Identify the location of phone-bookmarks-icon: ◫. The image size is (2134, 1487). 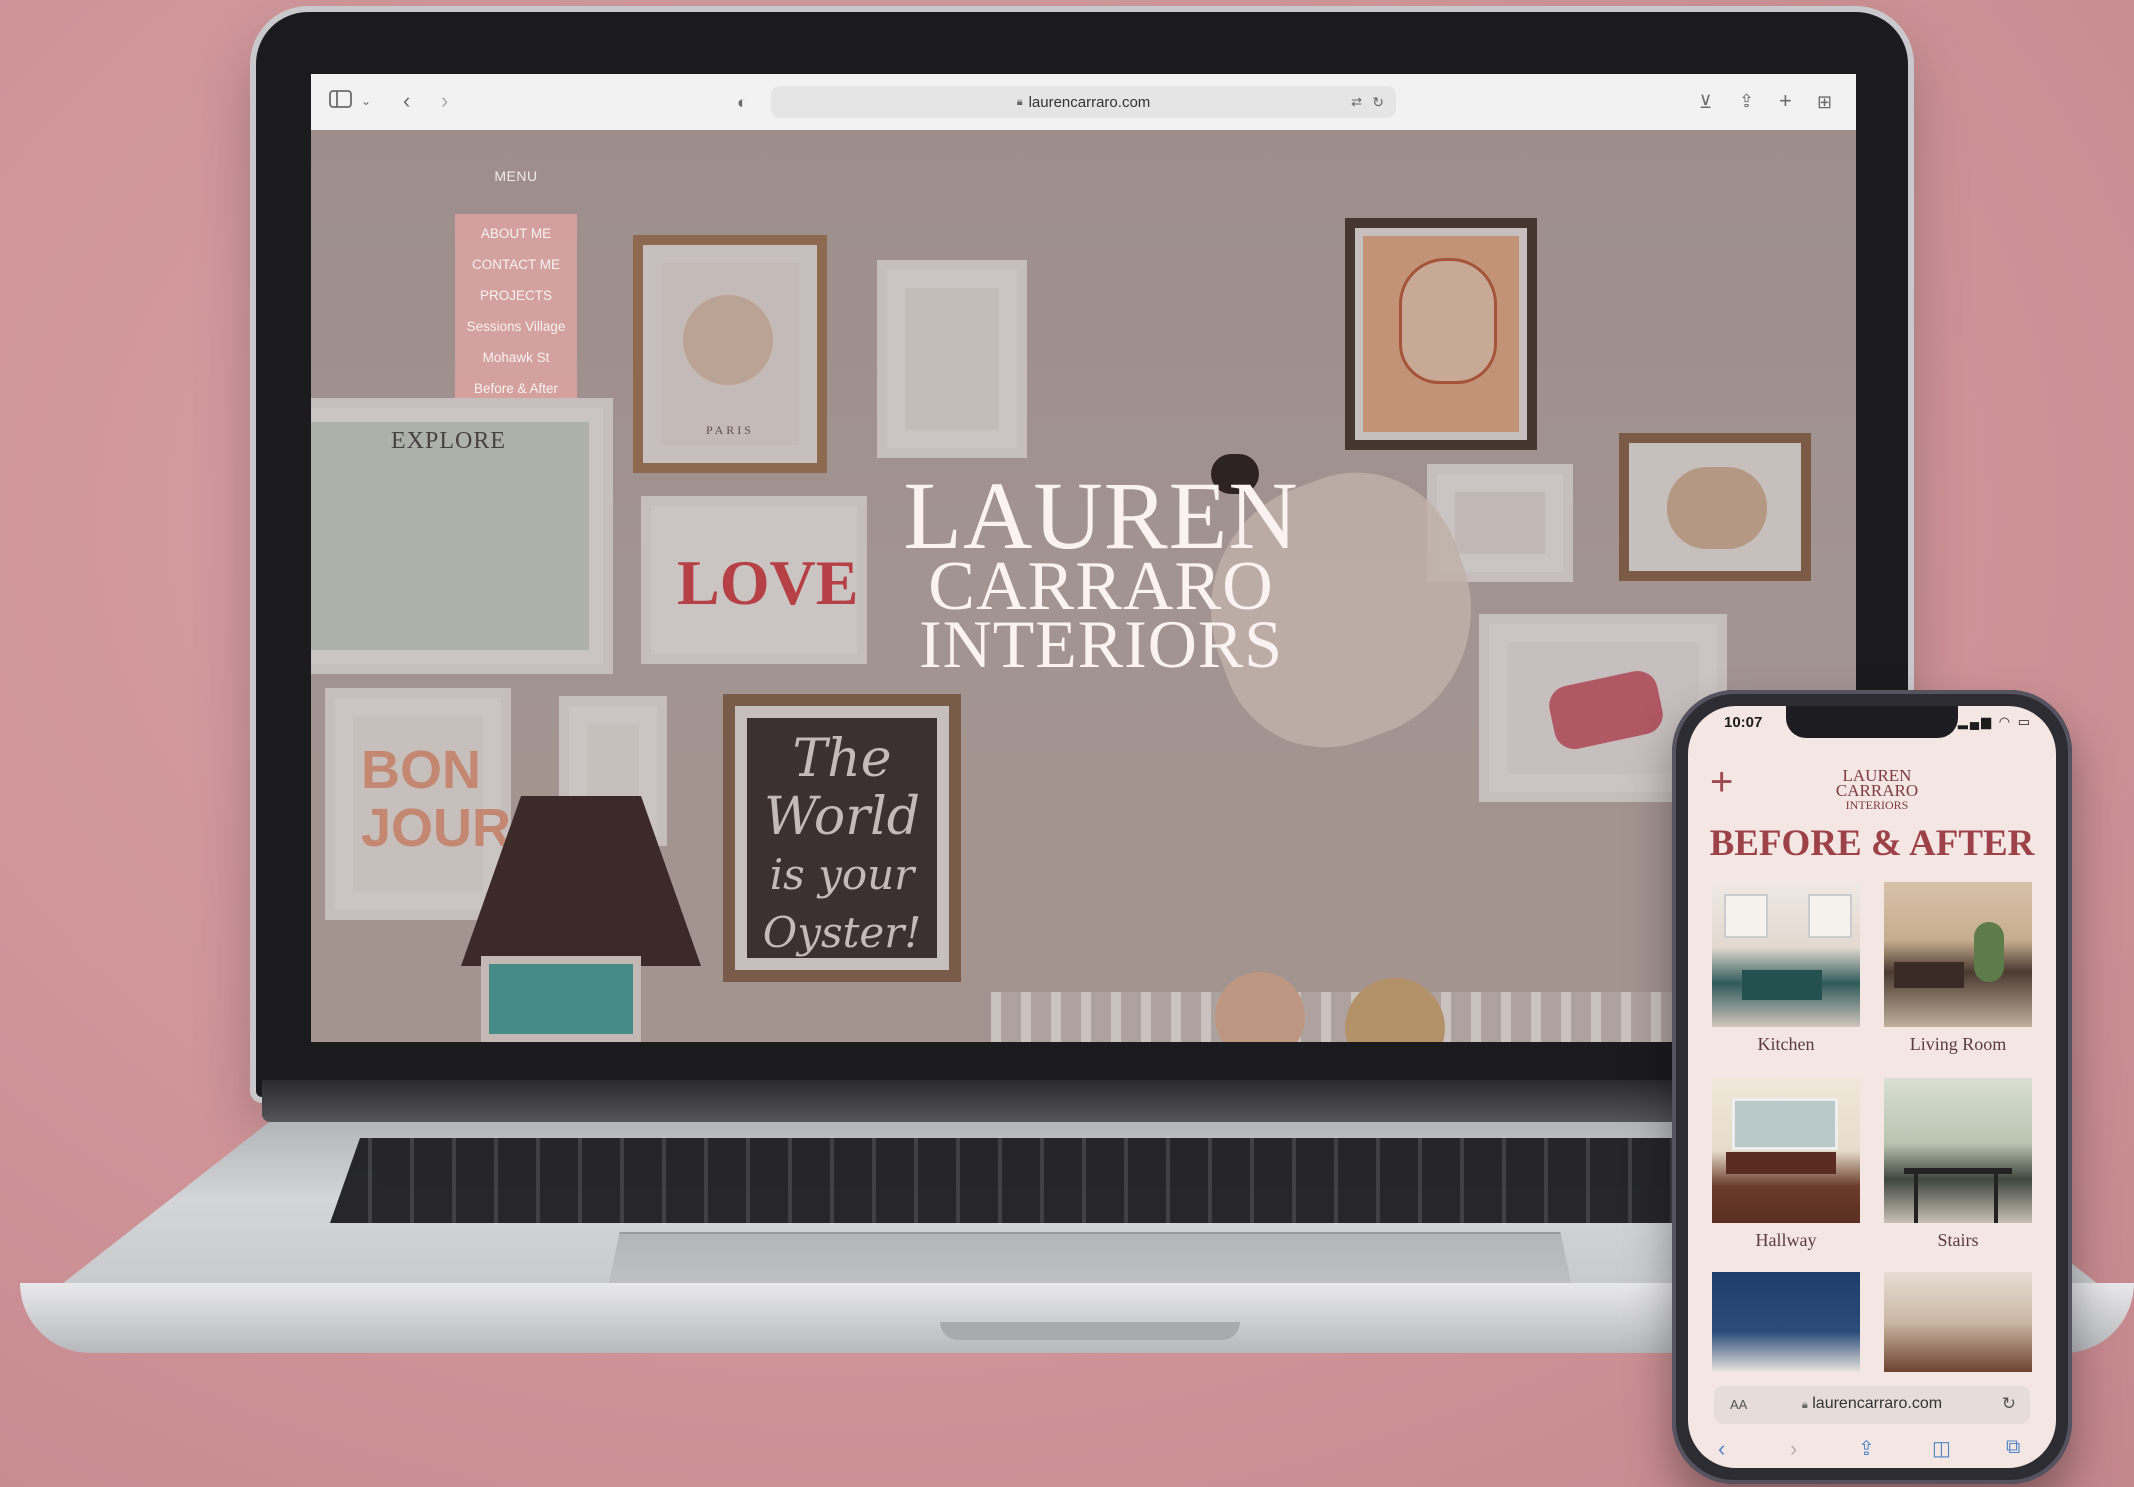
(1941, 1448).